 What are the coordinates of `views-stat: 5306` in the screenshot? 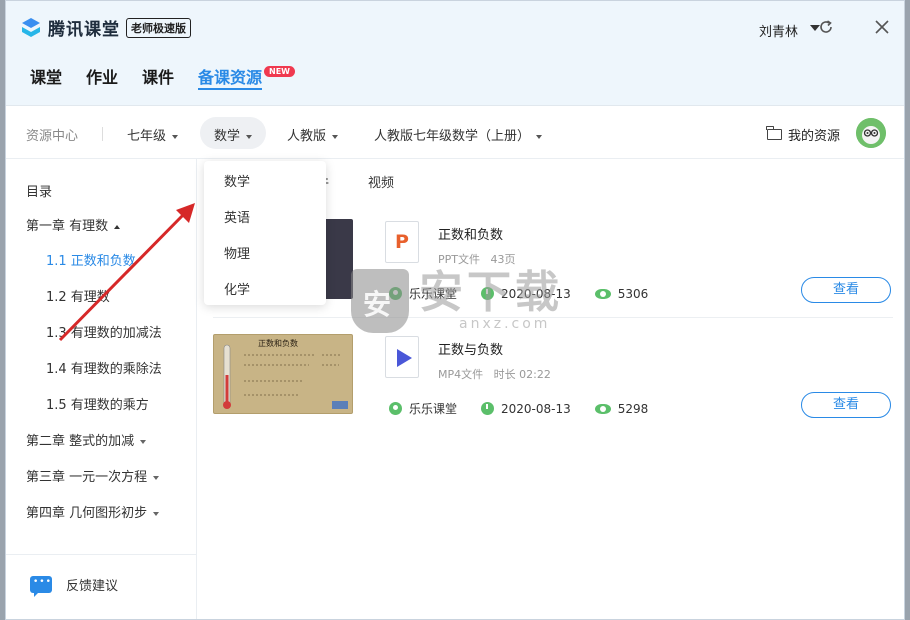 It's located at (621, 293).